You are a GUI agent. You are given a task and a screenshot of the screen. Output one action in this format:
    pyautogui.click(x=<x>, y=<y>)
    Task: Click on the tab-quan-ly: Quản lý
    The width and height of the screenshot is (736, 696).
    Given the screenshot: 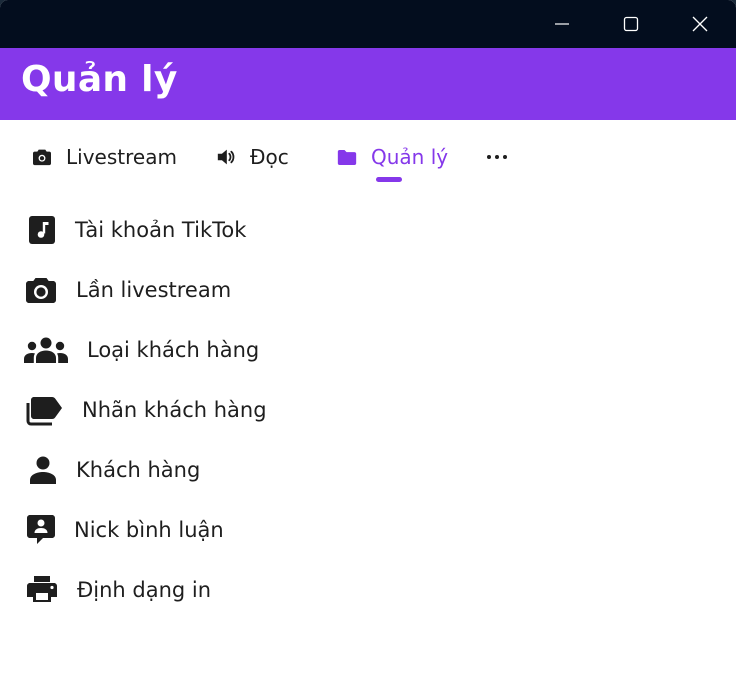 What is the action you would take?
    pyautogui.click(x=392, y=157)
    